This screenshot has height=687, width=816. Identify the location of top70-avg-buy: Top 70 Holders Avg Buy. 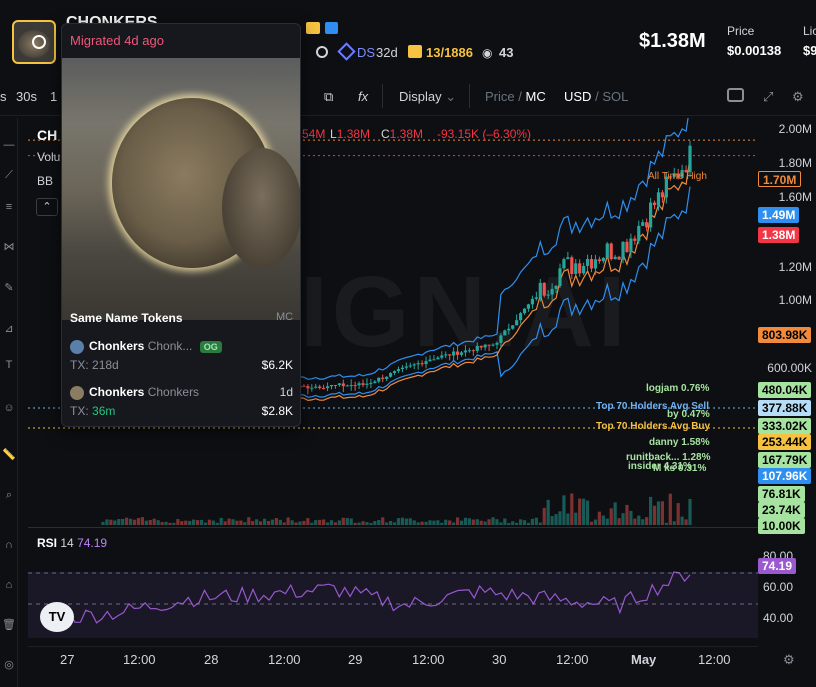
(653, 426).